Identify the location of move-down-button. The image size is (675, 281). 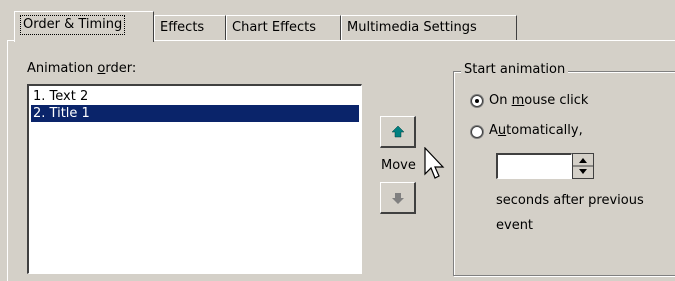
(398, 198).